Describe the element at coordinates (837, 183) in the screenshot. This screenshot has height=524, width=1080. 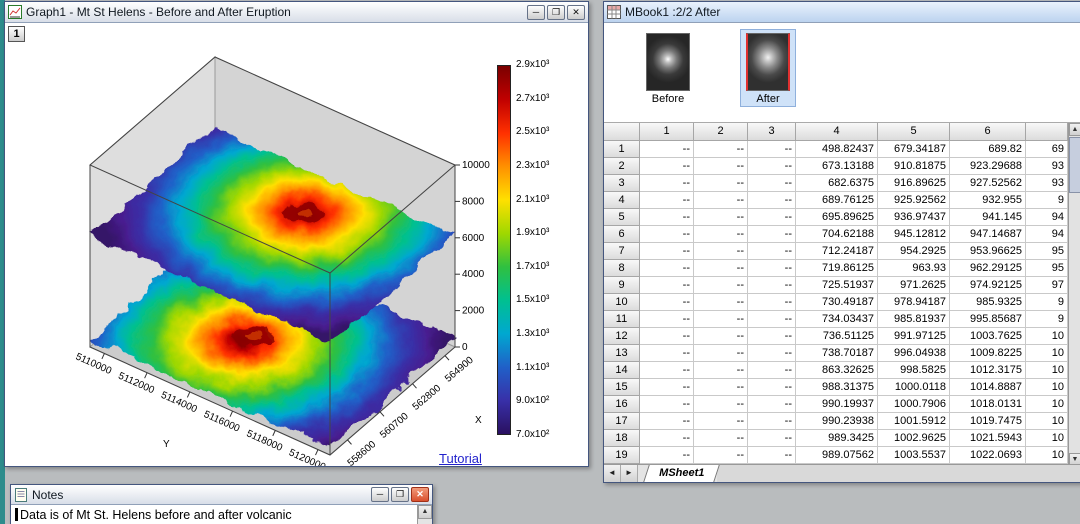
I see `table-cell: 682.6375` at that location.